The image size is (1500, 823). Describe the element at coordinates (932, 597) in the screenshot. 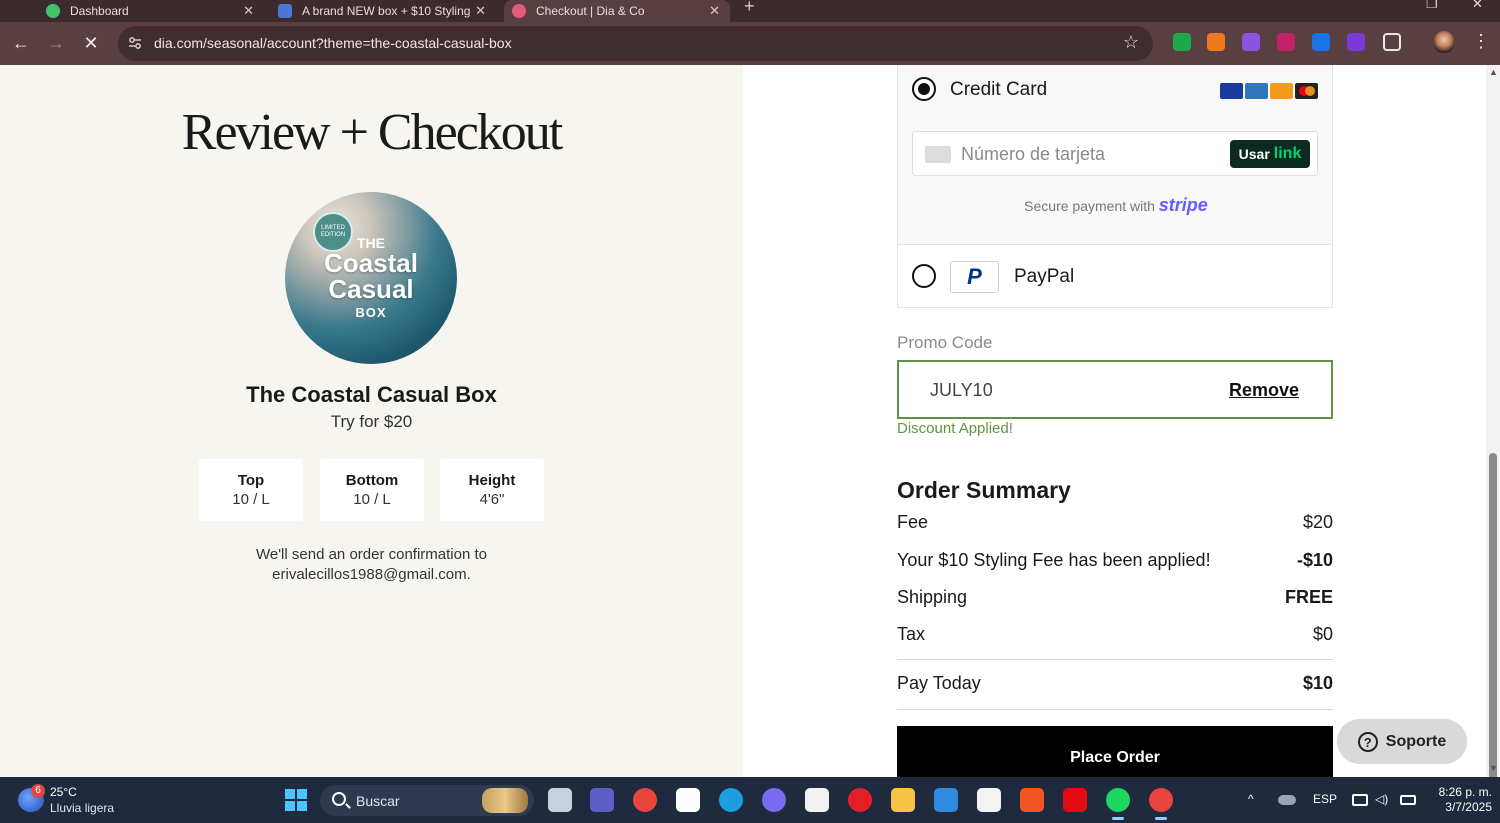

I see `summary-label: Shipping` at that location.